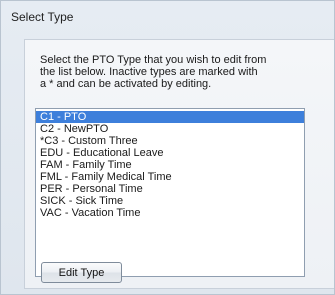  I want to click on list-item: FML - Family Medical Time, so click(170, 177).